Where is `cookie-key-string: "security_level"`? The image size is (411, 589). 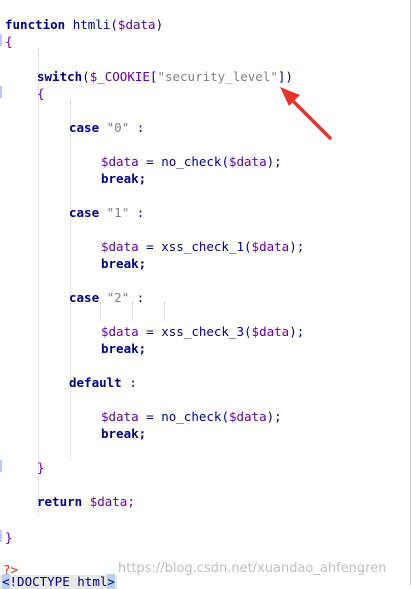 cookie-key-string: "security_level" is located at coordinates (217, 76).